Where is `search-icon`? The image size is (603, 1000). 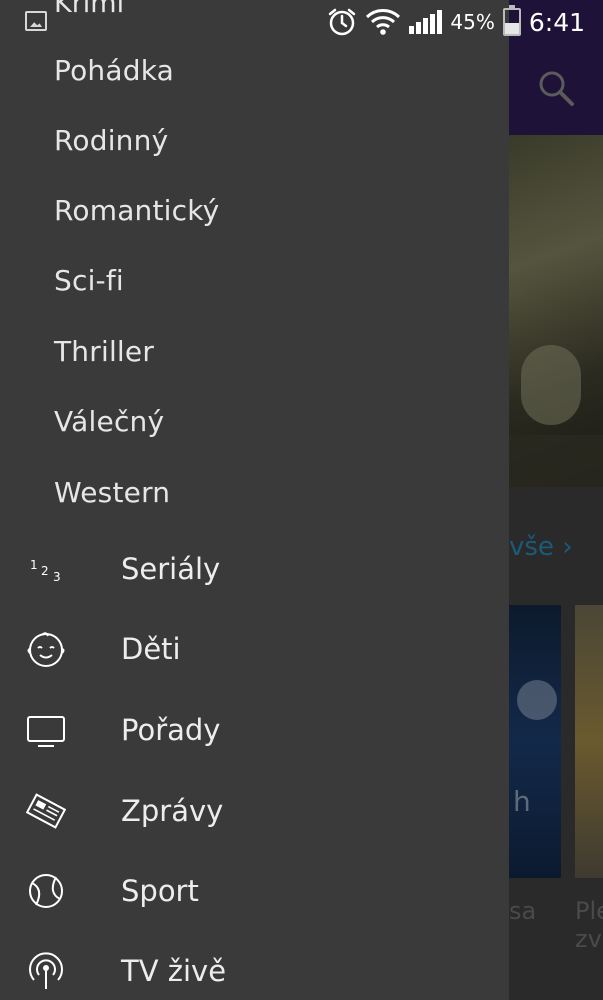
search-icon is located at coordinates (556, 88).